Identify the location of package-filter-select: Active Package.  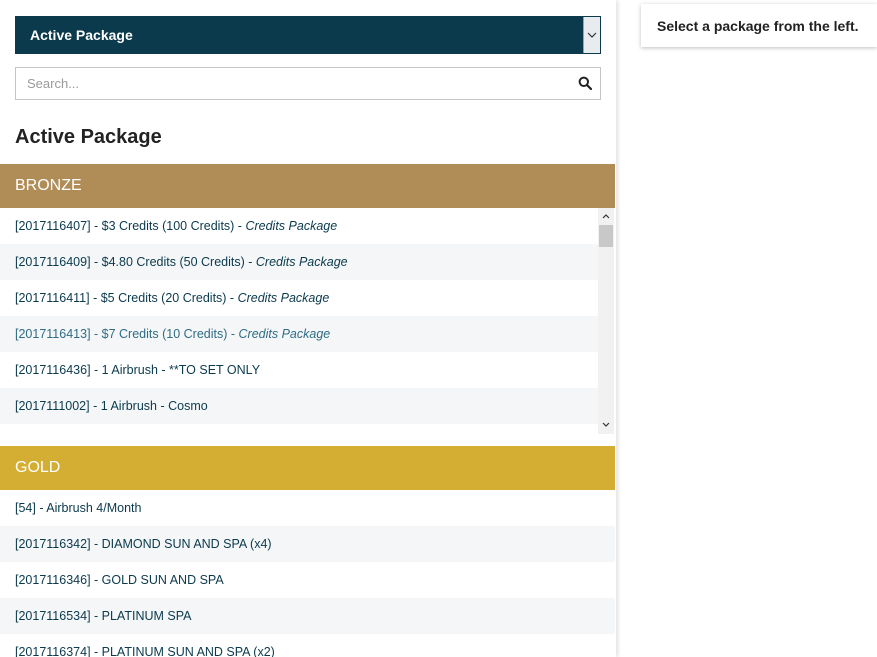
(308, 35).